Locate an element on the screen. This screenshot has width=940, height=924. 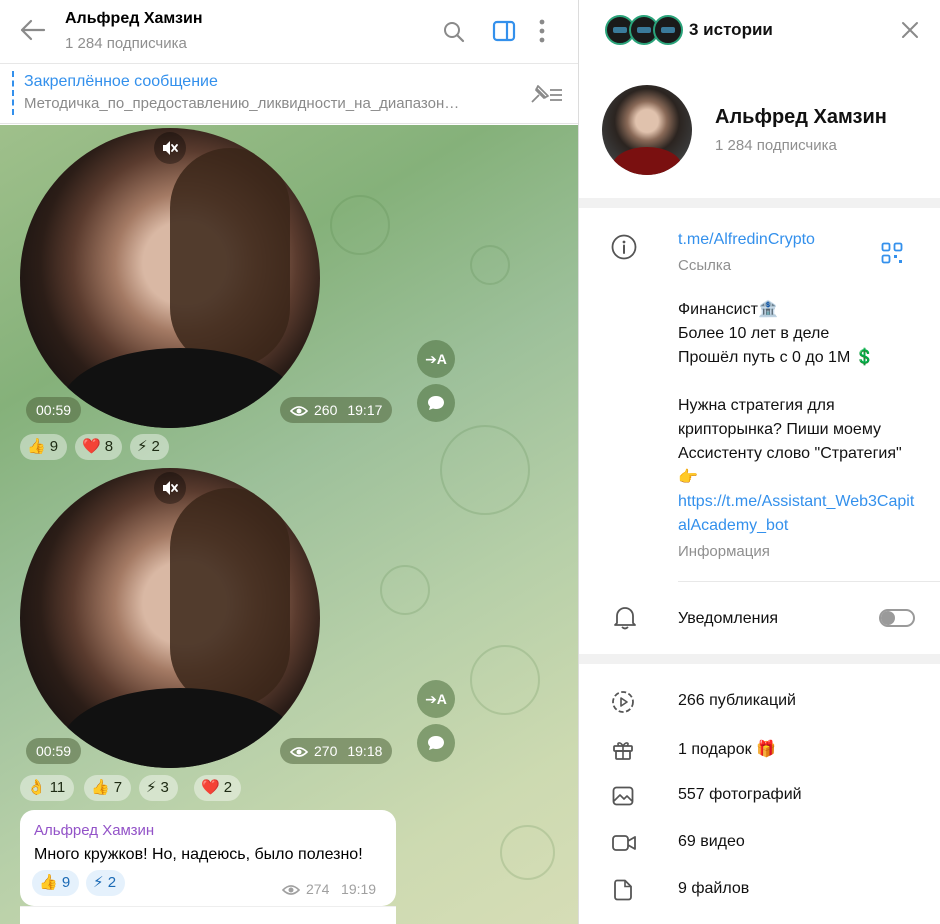
photo-icon is located at coordinates (623, 796).